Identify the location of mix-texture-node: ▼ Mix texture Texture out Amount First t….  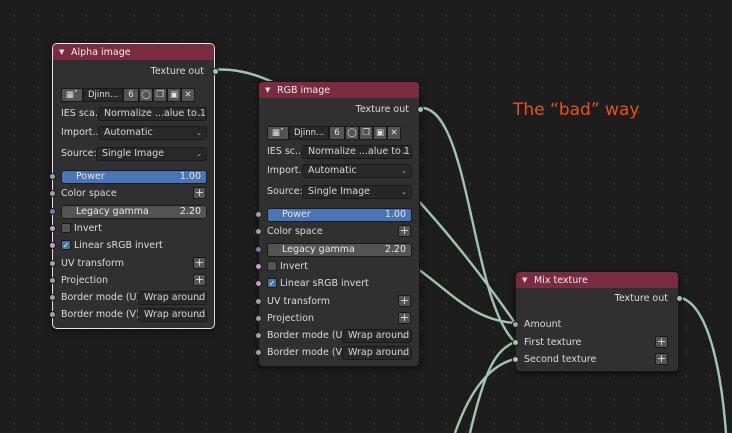
(597, 321).